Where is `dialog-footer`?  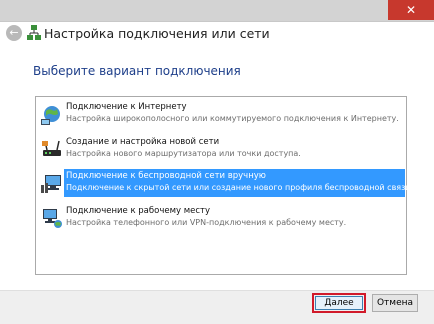
dialog-footer is located at coordinates (217, 307).